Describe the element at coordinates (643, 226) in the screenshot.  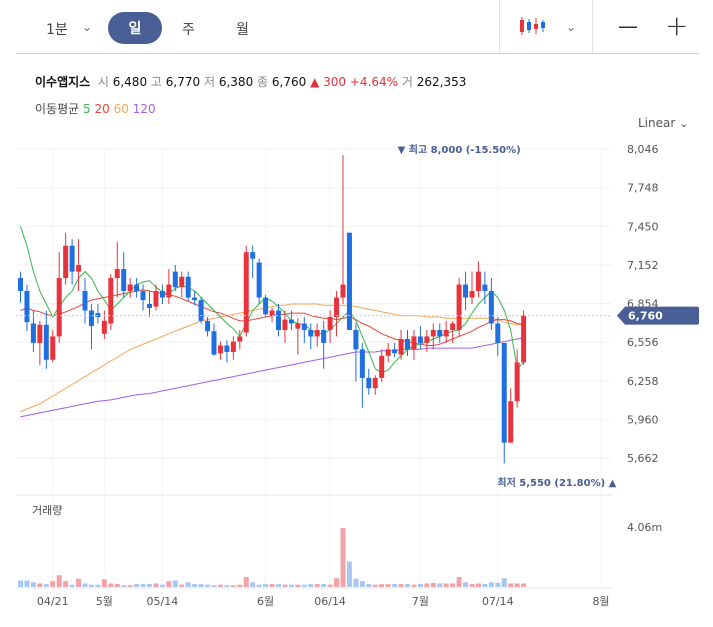
I see `y-tick-label: 7,450` at that location.